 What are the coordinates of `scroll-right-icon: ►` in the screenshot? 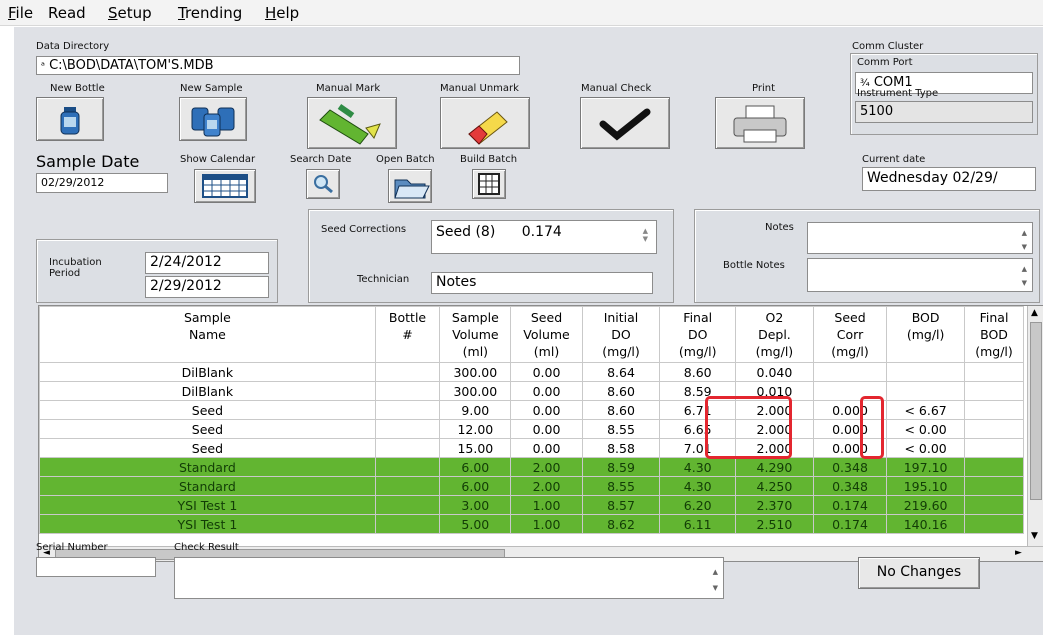 It's located at (1018, 553).